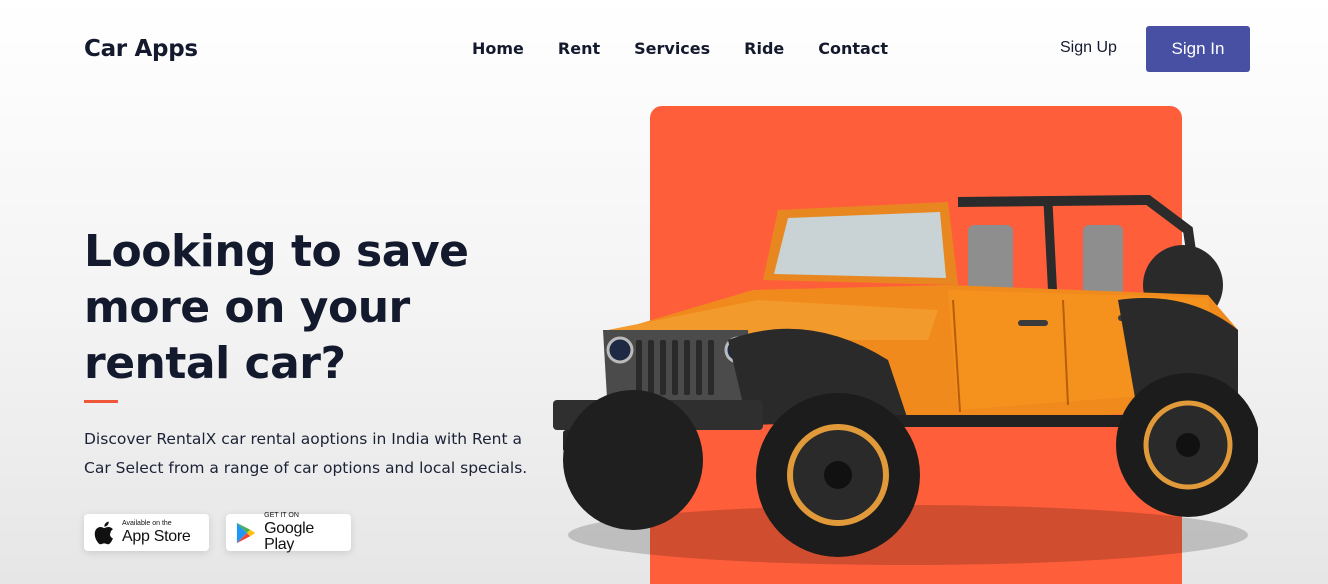 The image size is (1328, 584). What do you see at coordinates (156, 536) in the screenshot?
I see `app-store-big-text: App Store` at bounding box center [156, 536].